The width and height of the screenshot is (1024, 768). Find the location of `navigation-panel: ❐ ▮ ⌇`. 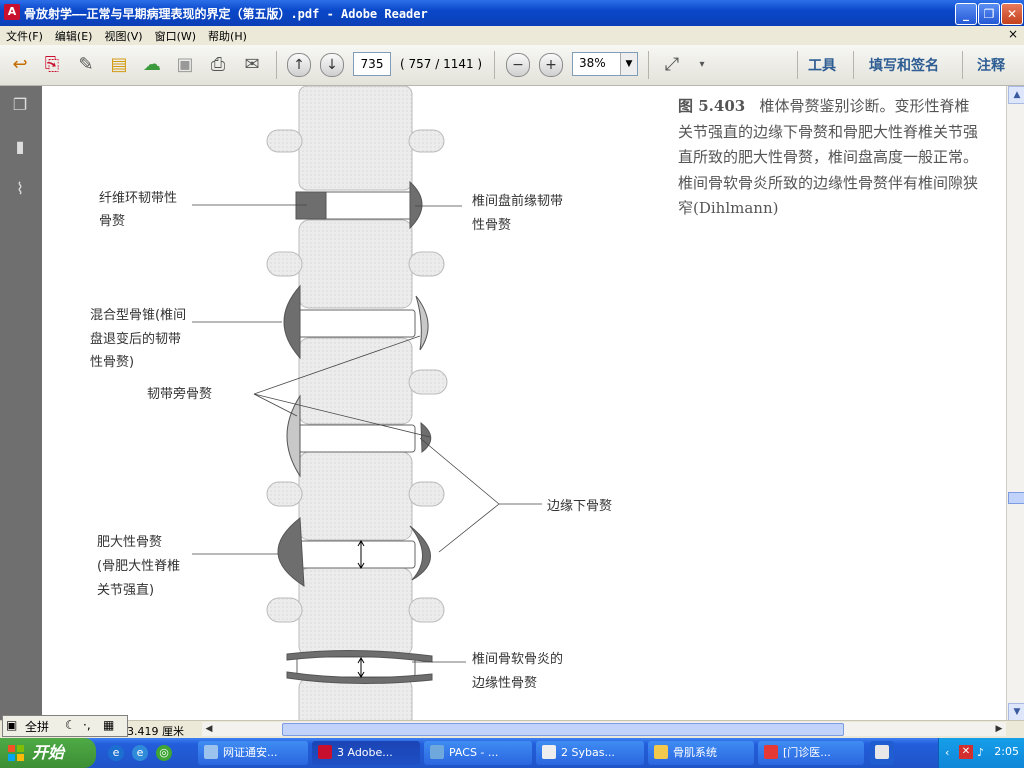

navigation-panel: ❐ ▮ ⌇ is located at coordinates (21, 403).